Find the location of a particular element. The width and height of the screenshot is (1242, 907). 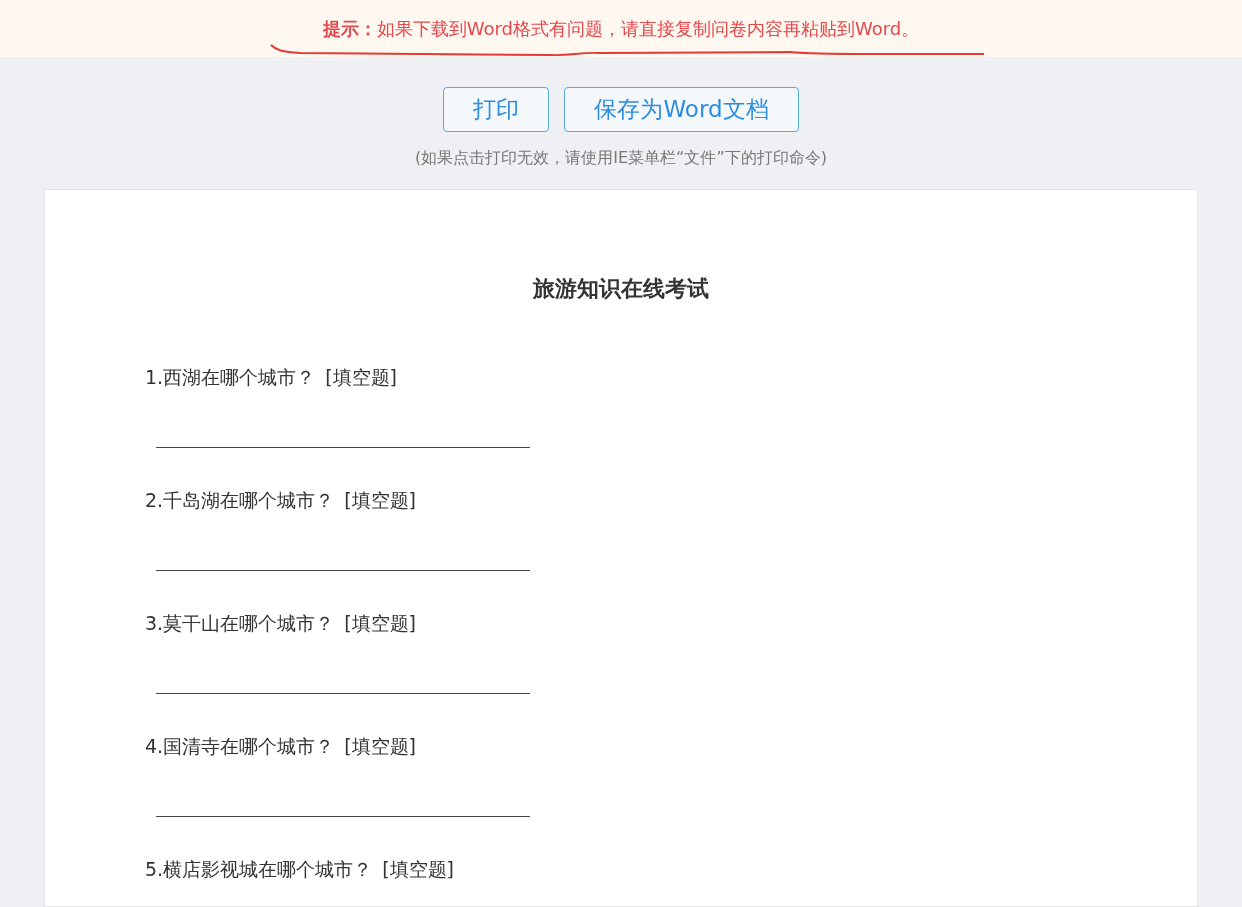

toolbar-button: 保存为Word文档 is located at coordinates (681, 109).